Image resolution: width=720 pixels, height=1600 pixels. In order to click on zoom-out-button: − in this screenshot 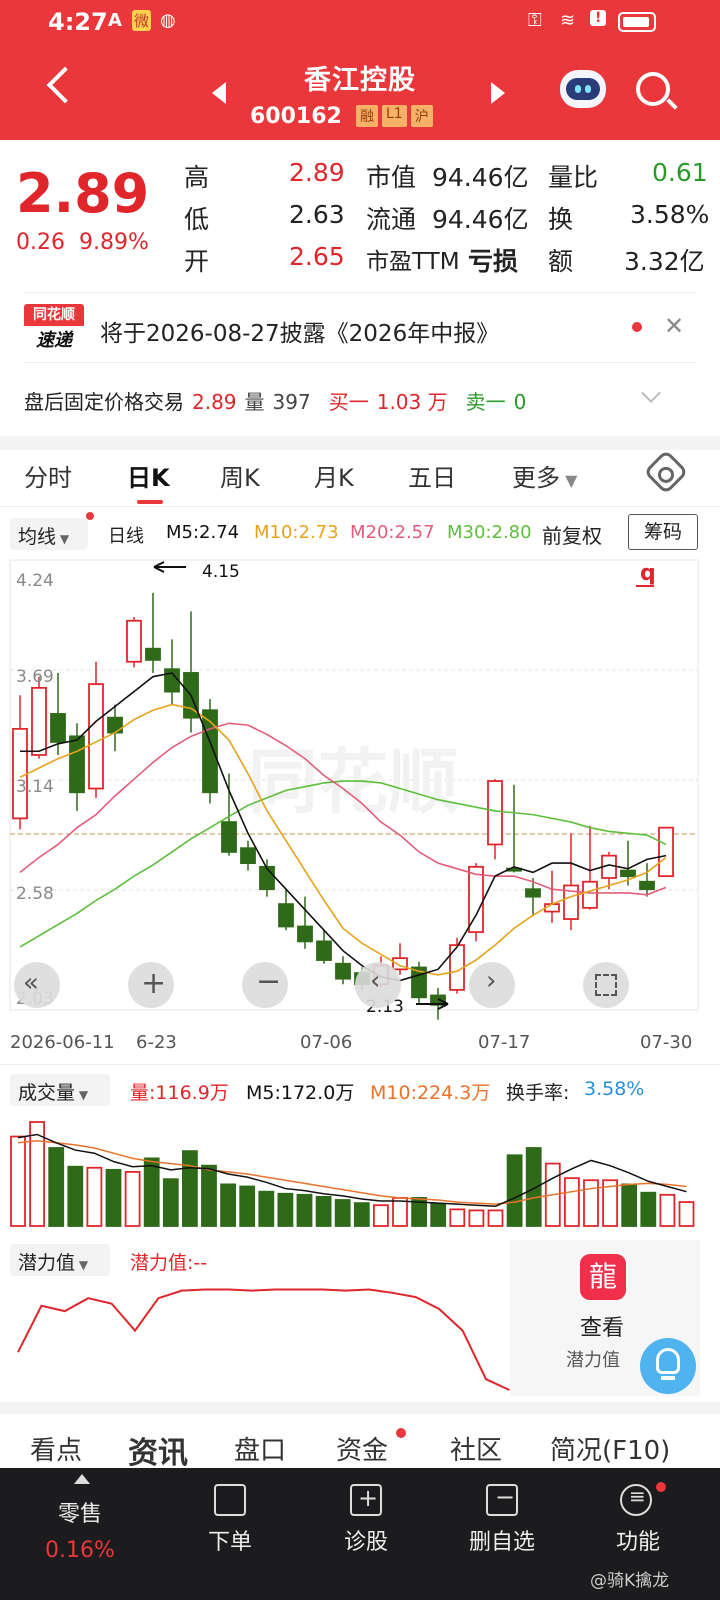, I will do `click(265, 985)`.